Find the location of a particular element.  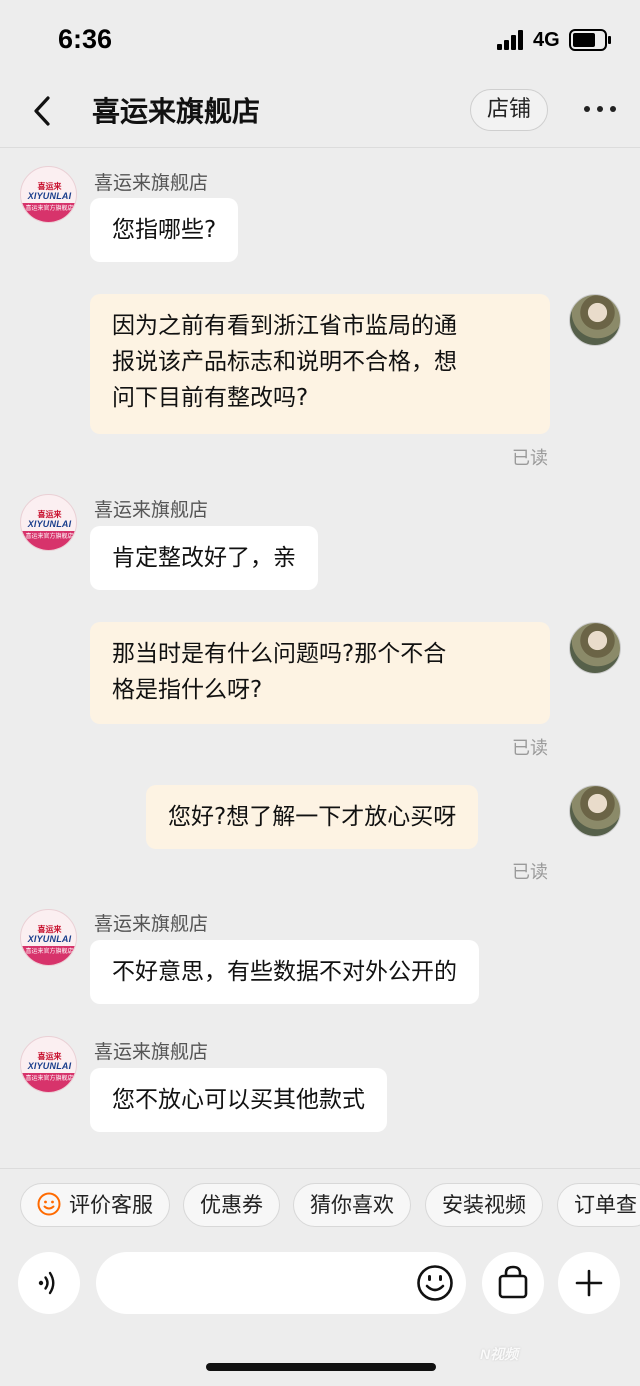

plus-button is located at coordinates (589, 1283).